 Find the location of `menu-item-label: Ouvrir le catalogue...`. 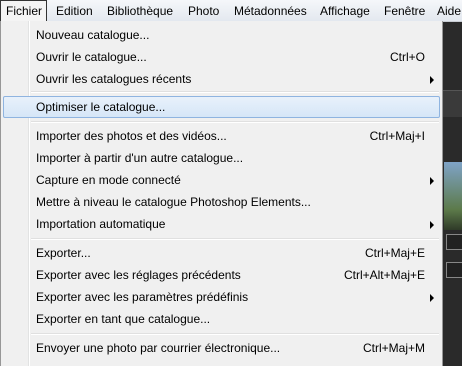

menu-item-label: Ouvrir le catalogue... is located at coordinates (91, 57).